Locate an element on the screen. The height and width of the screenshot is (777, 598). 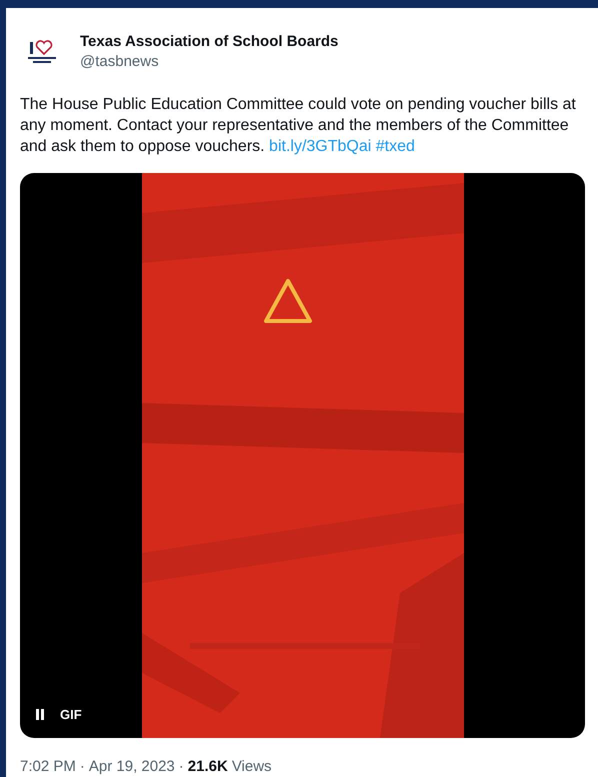
post-text: The House Public Education Committee could vote on pending voucher bills at any moment. Contact your representative and the members of the Committee and ask them to oppose vouchers. bit.ly/3GTbQai #txed is located at coordinates (298, 126).